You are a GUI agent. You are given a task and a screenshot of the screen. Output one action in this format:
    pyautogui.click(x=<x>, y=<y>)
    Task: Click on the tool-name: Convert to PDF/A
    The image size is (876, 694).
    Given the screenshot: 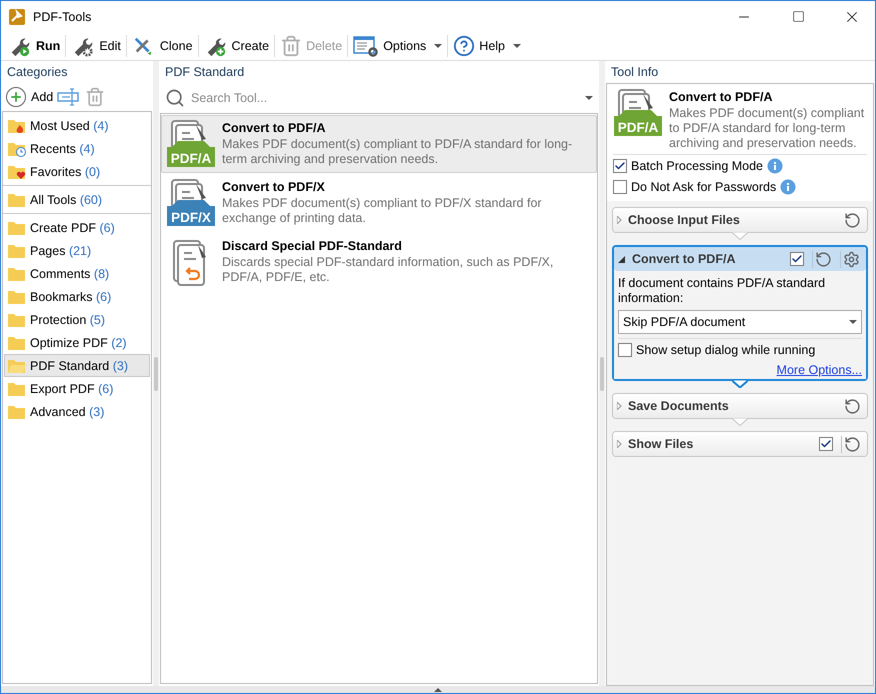 What is the action you would take?
    pyautogui.click(x=721, y=97)
    